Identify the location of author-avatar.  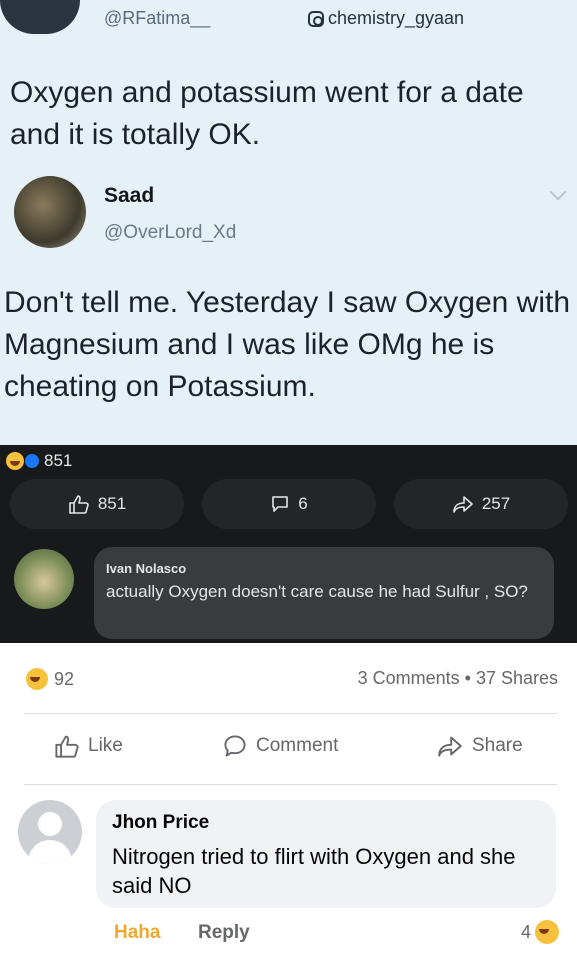
(40, 17).